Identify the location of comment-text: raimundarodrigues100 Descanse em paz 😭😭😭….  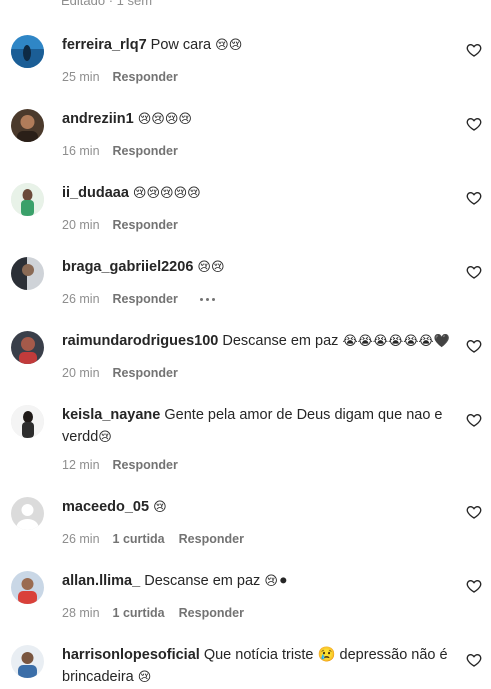
(257, 341).